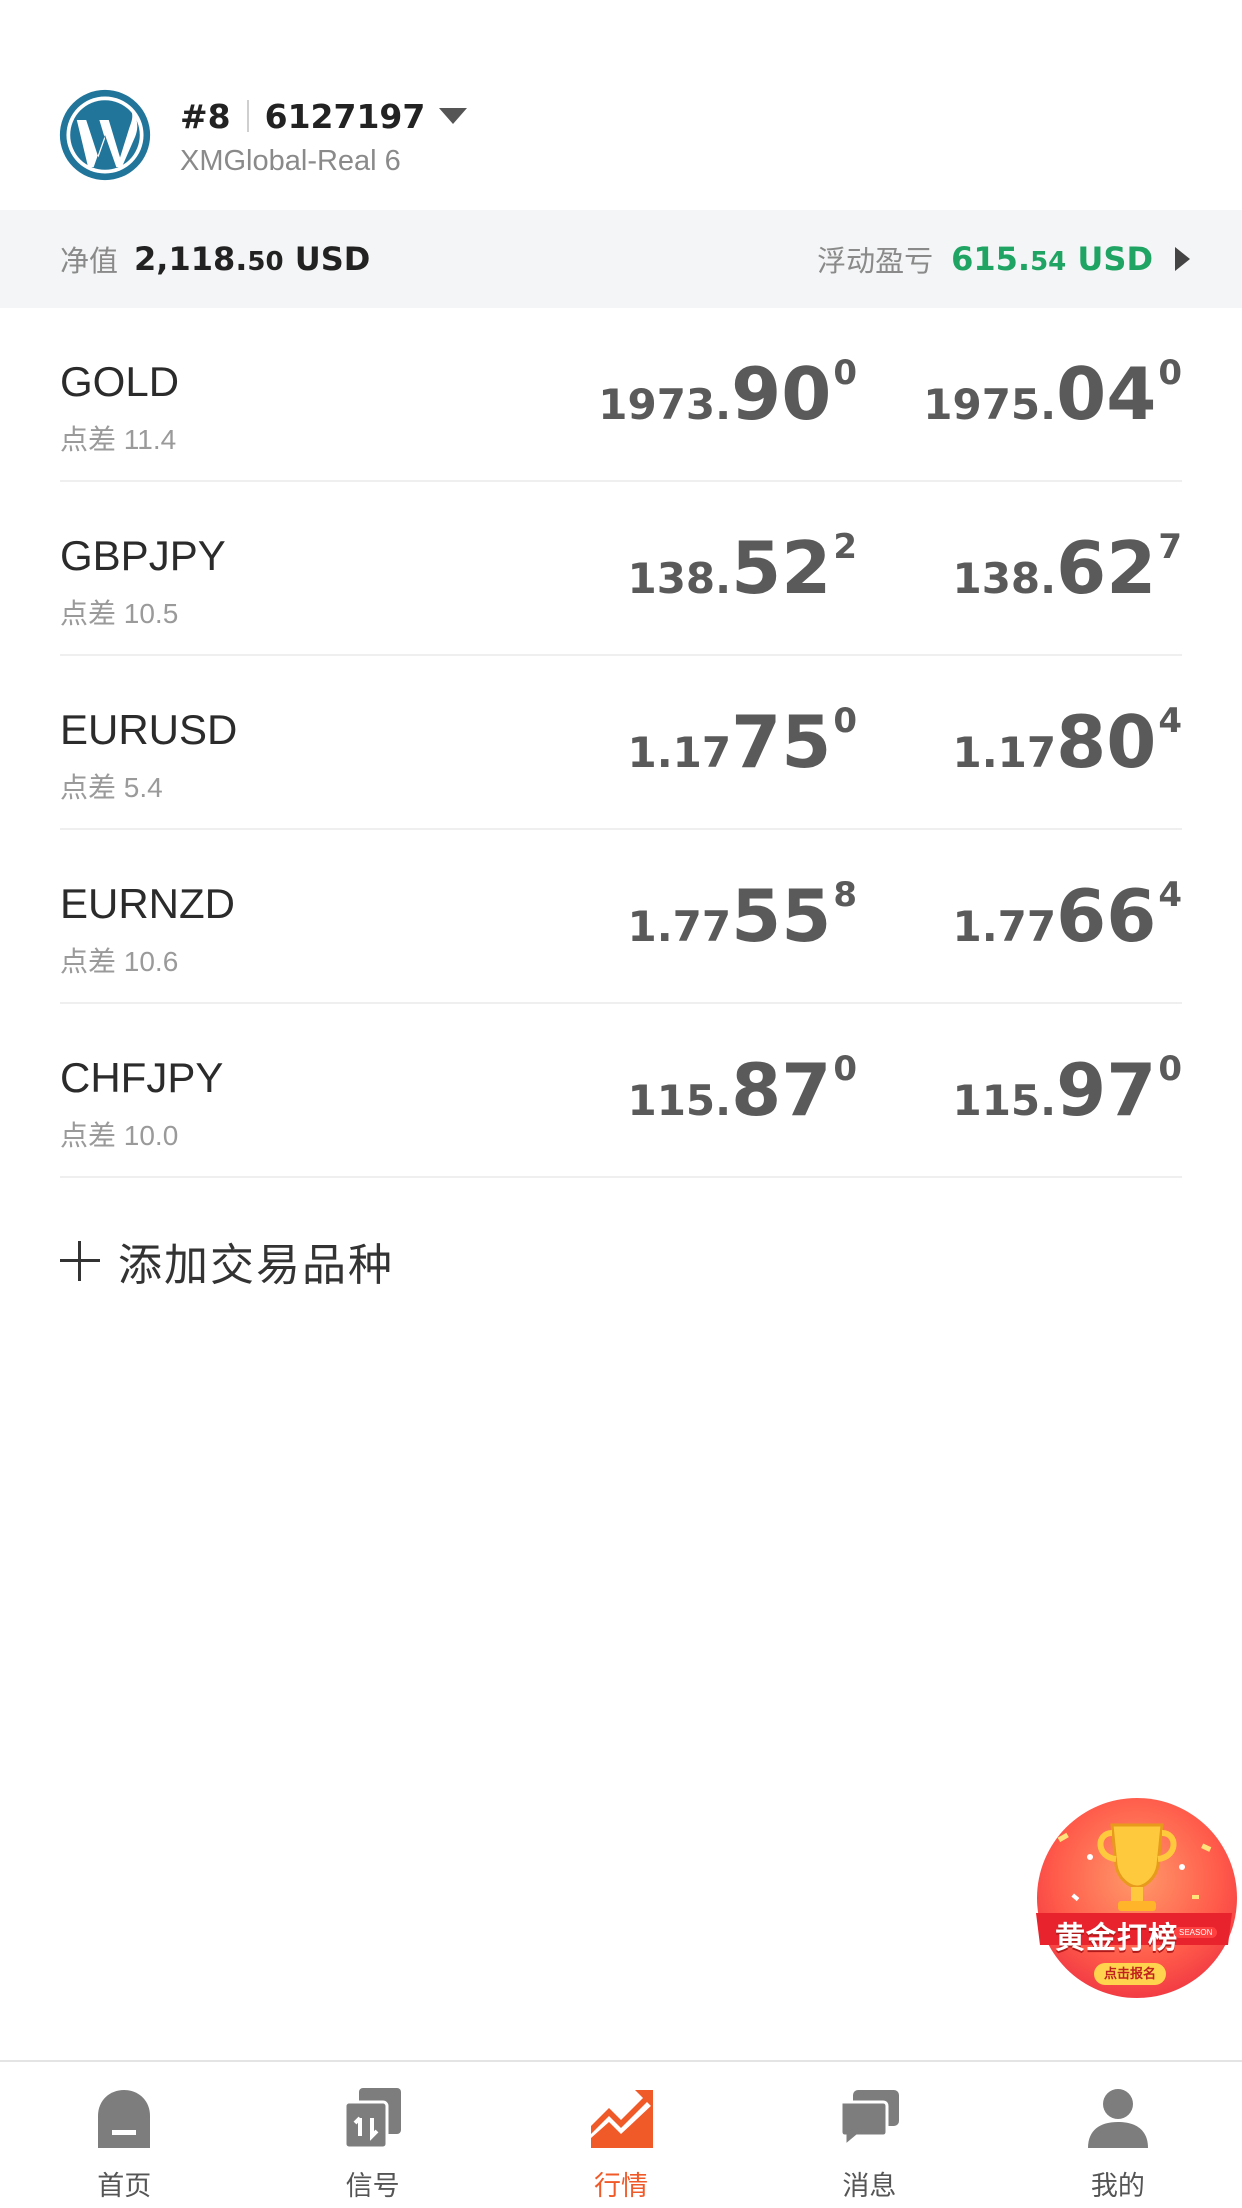  What do you see at coordinates (290, 161) in the screenshot?
I see `account-server: XMGlobal-Real 6` at bounding box center [290, 161].